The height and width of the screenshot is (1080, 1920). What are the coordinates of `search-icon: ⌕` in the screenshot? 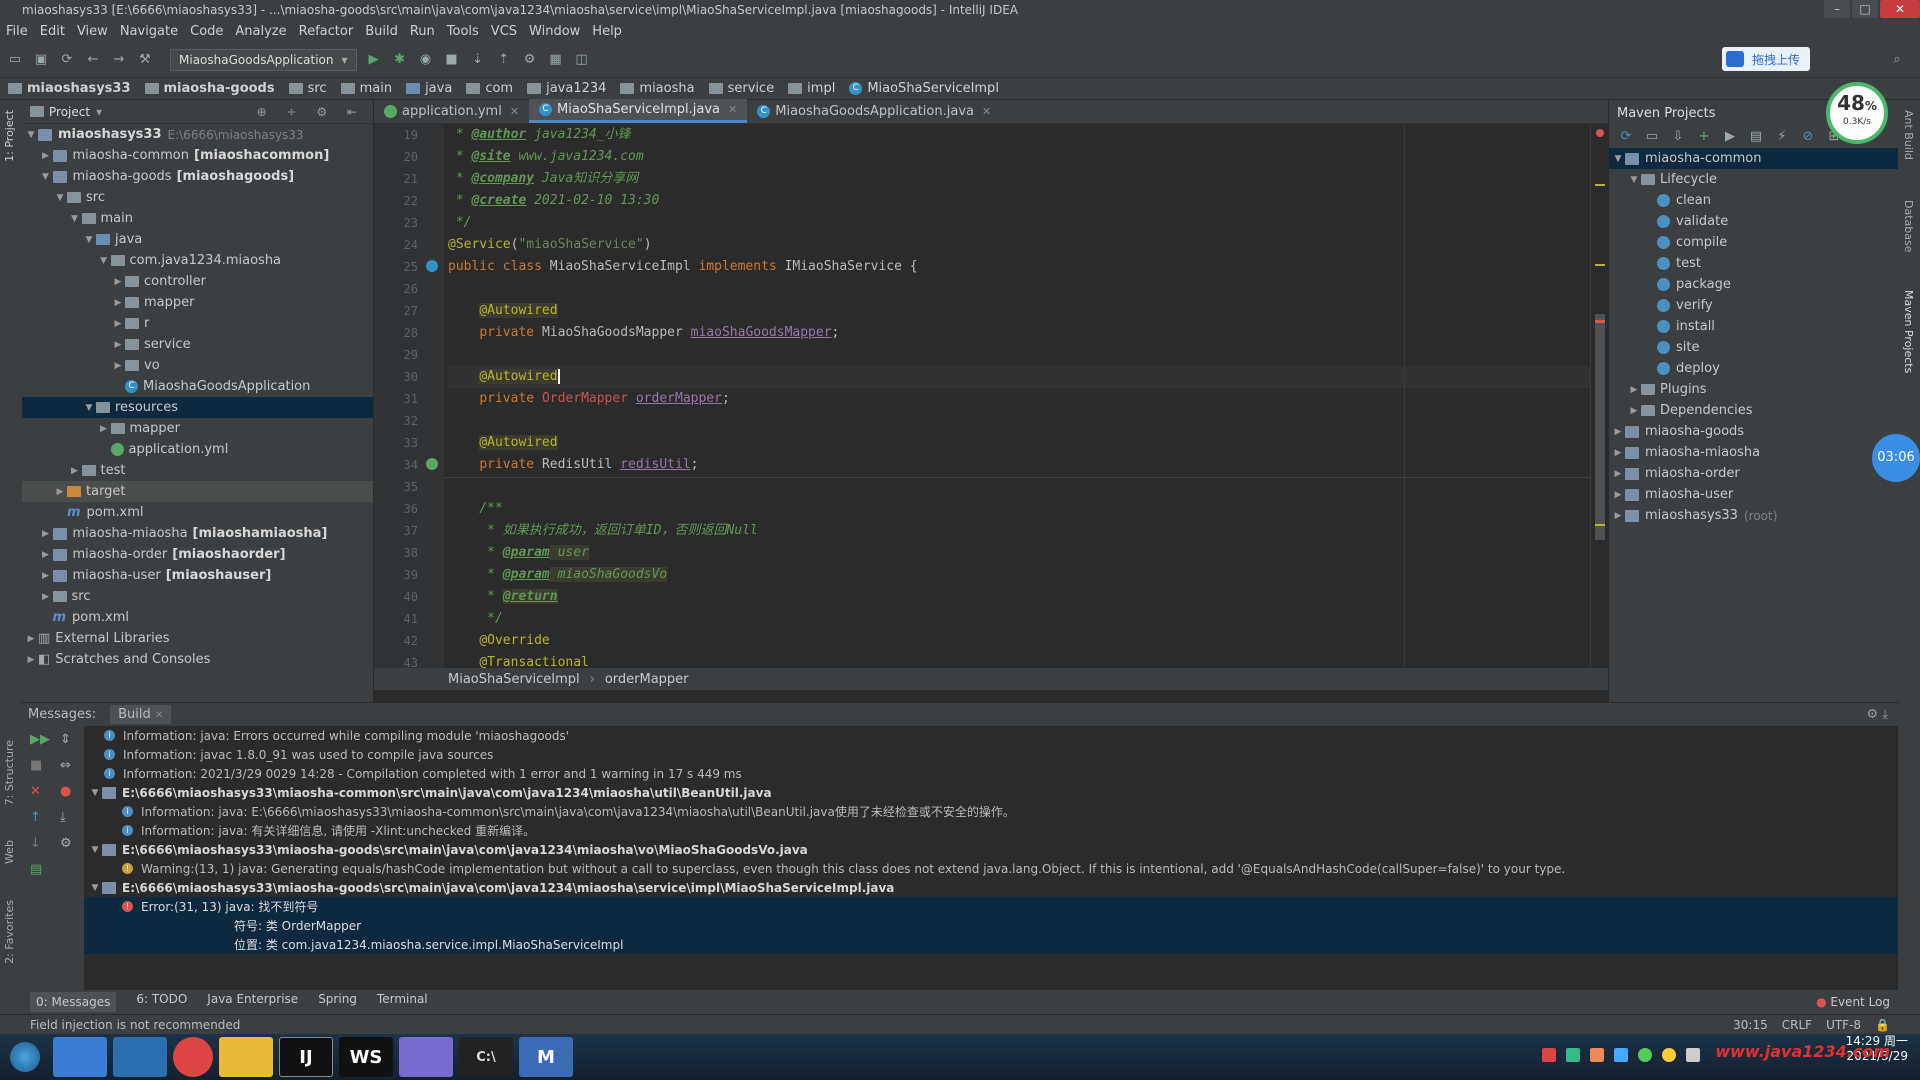 It's located at (1897, 60).